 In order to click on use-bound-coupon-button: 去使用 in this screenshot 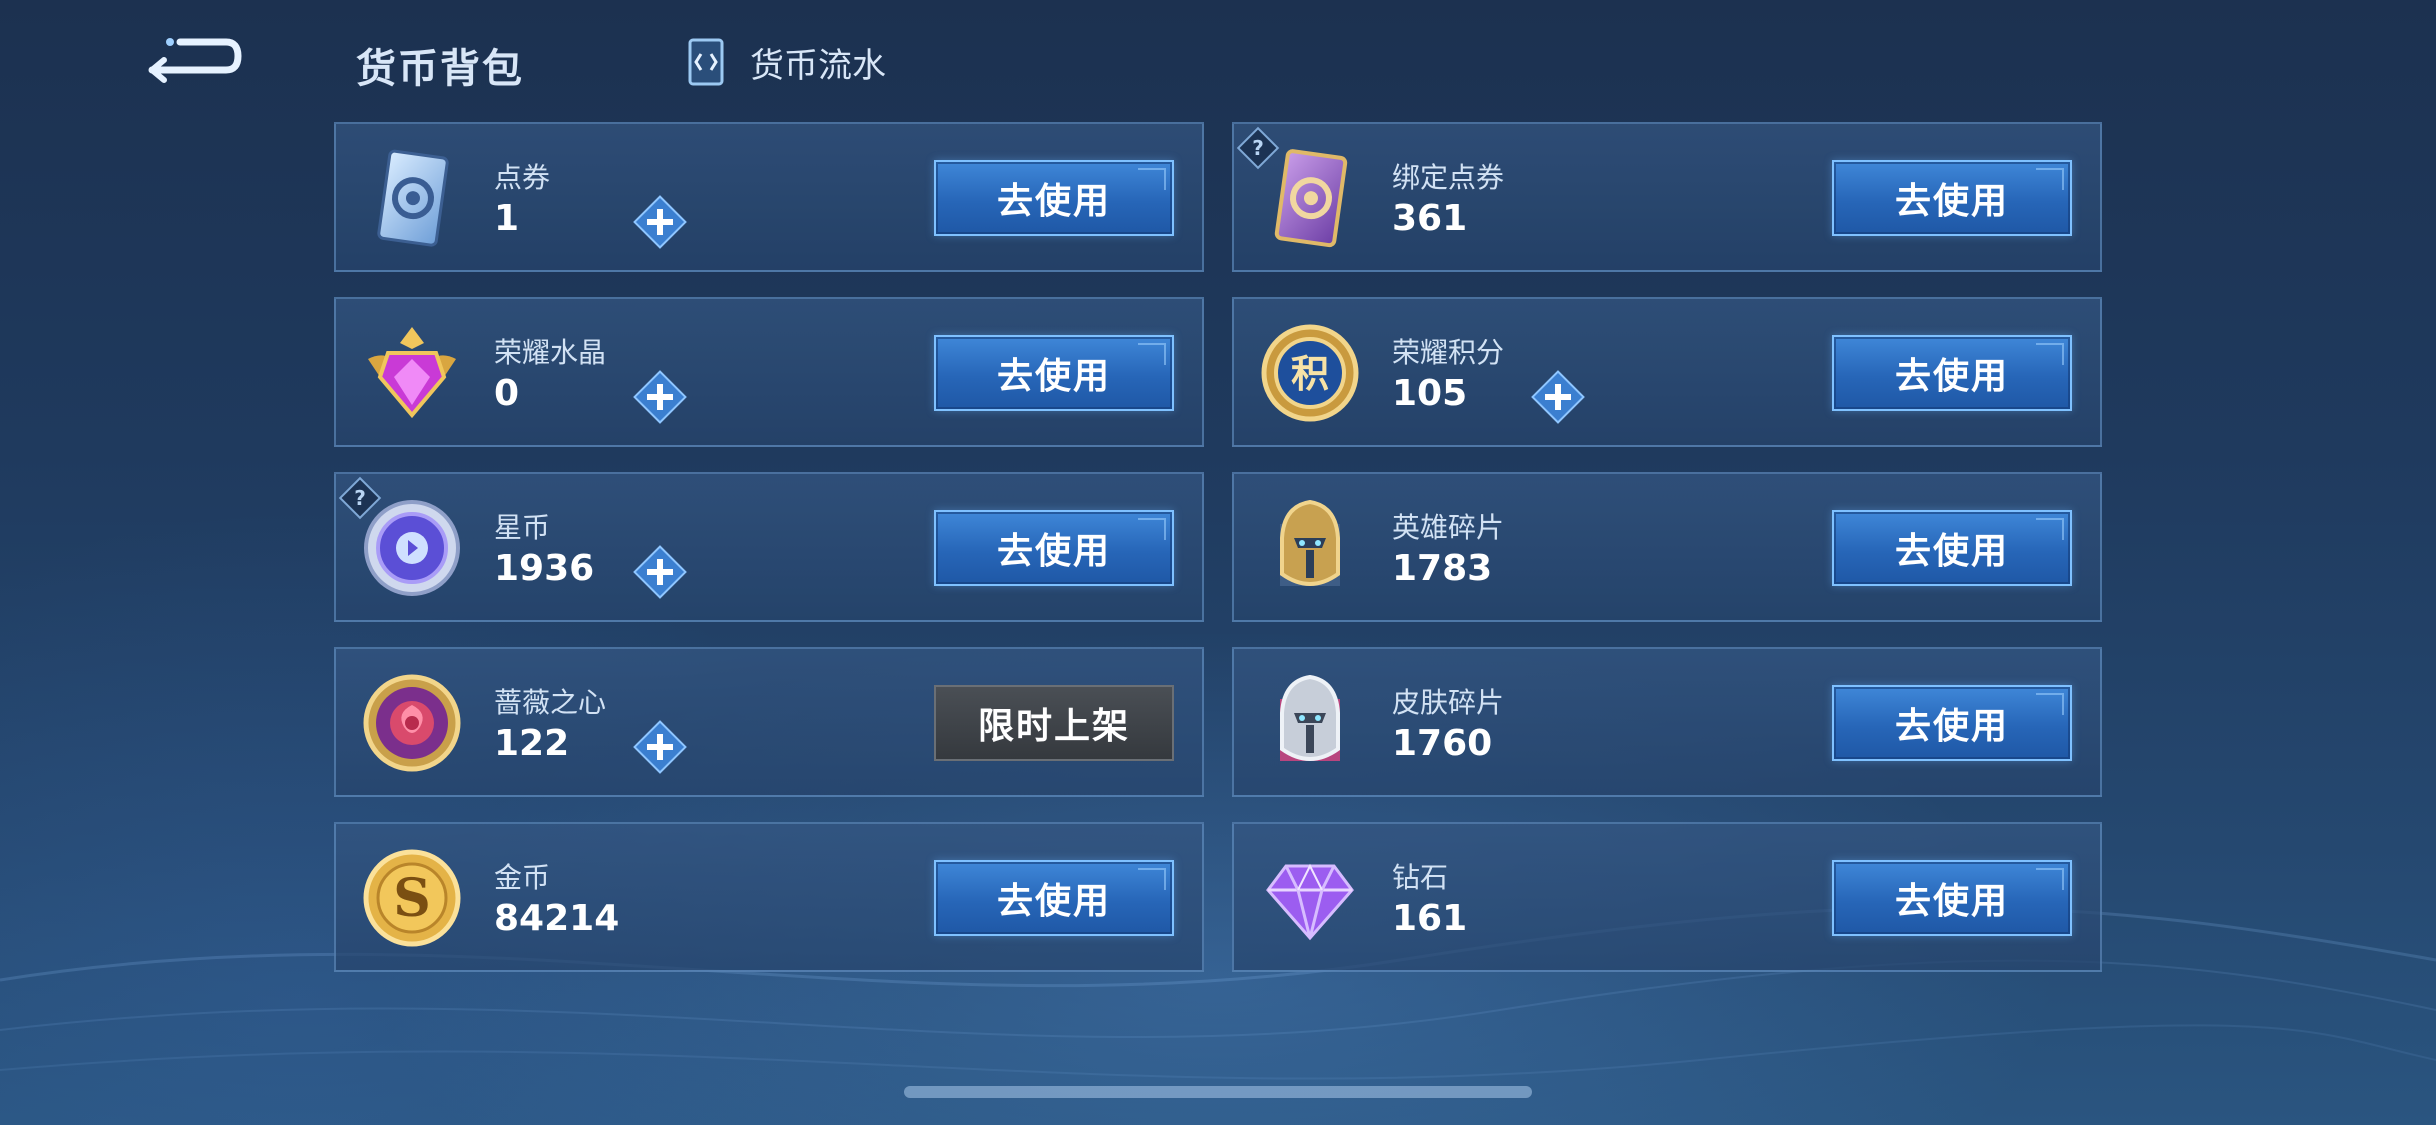, I will do `click(1952, 198)`.